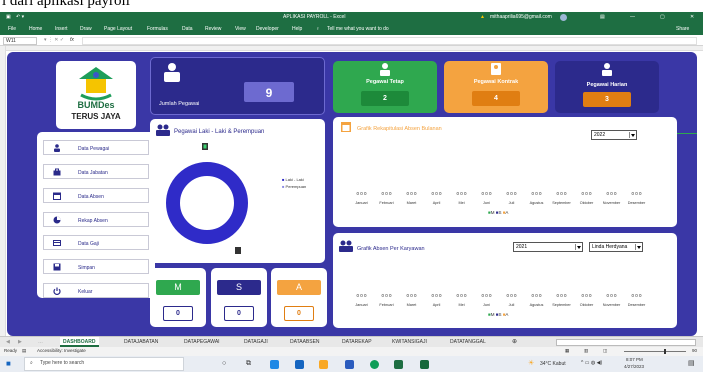  What do you see at coordinates (20, 17) in the screenshot?
I see `undo-icon: ↶ ▾` at bounding box center [20, 17].